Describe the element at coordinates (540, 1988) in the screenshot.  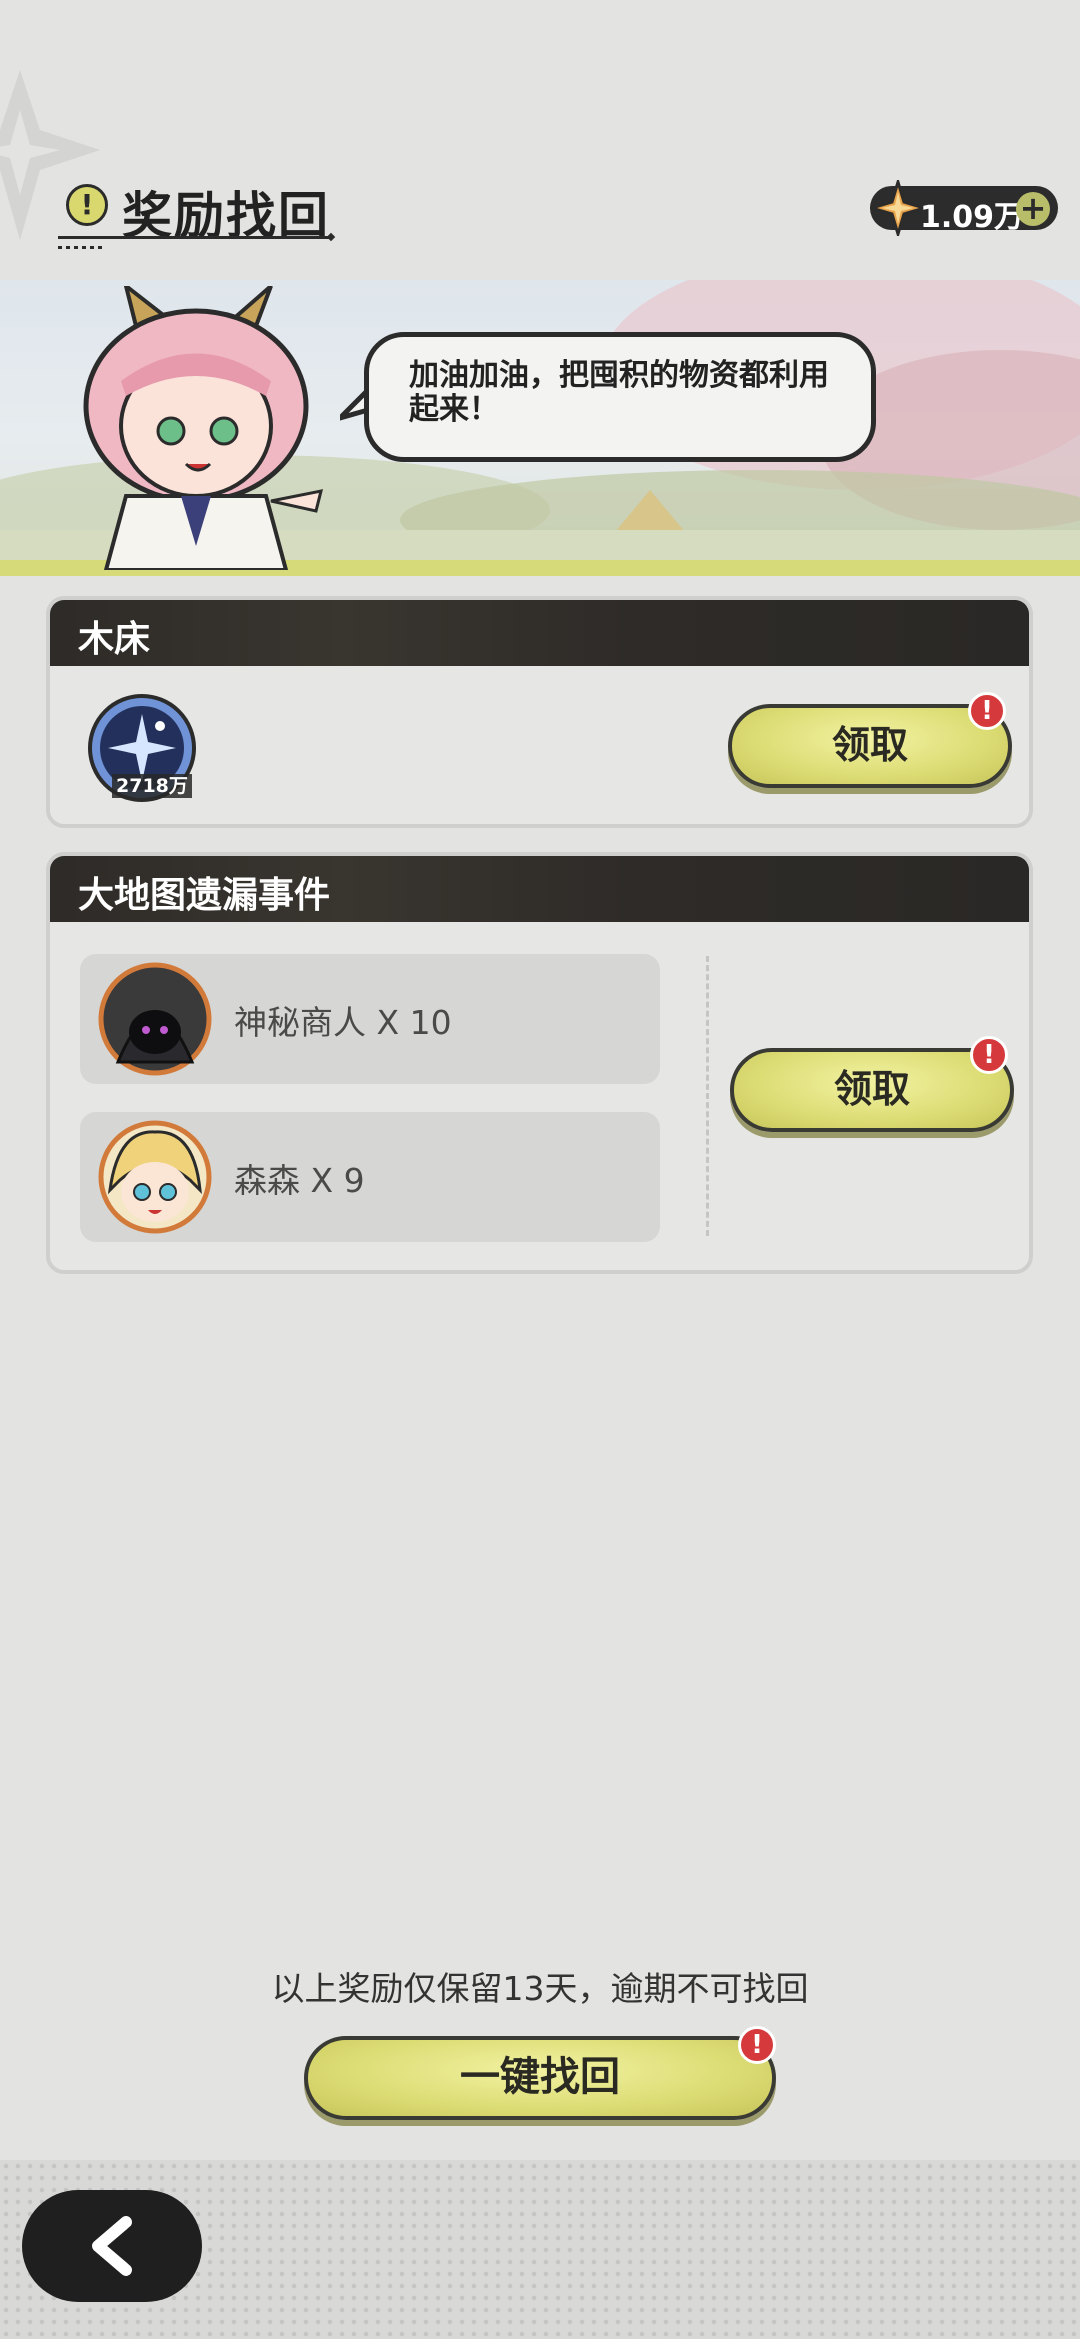
I see `retention-notice: 以上奖励仅保留13天，逾期不可找回` at that location.